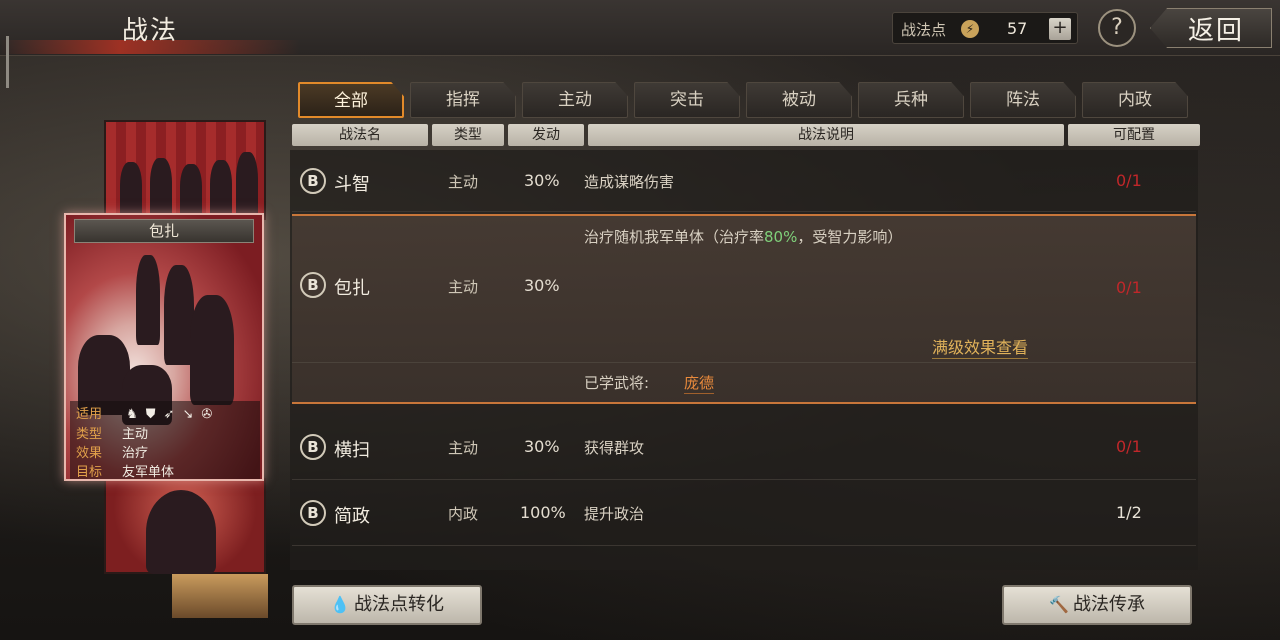  Describe the element at coordinates (89, 472) in the screenshot. I see `info-key: 目标` at that location.